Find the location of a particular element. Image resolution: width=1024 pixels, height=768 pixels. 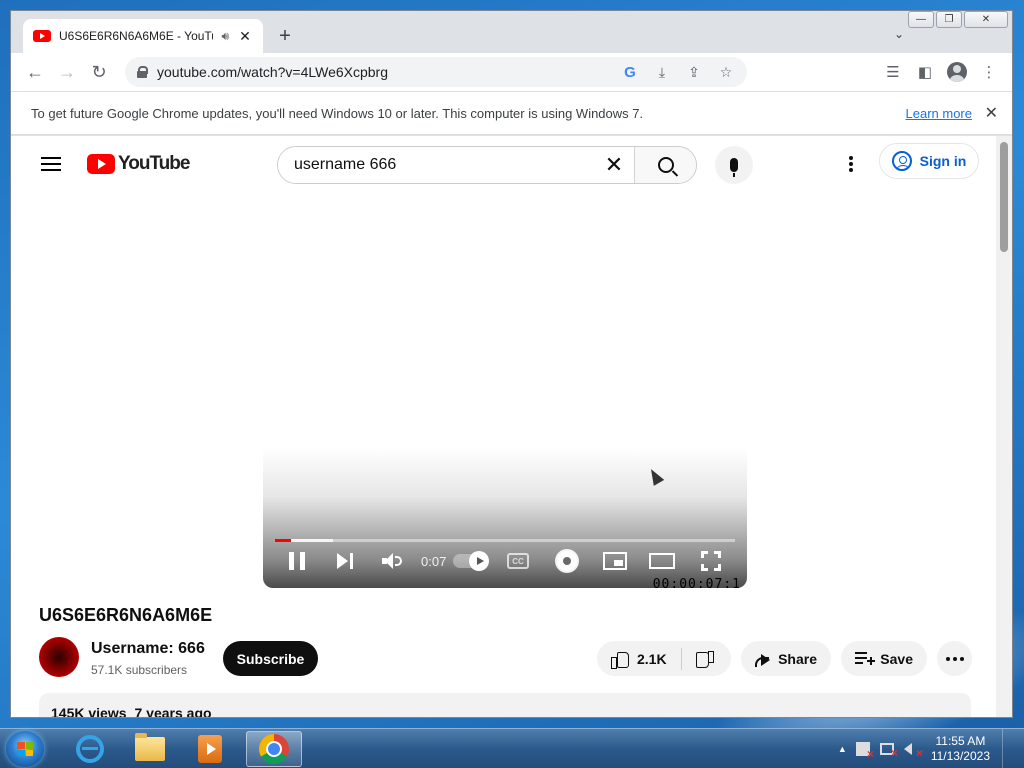

windows-logo-icon is located at coordinates (25, 749).